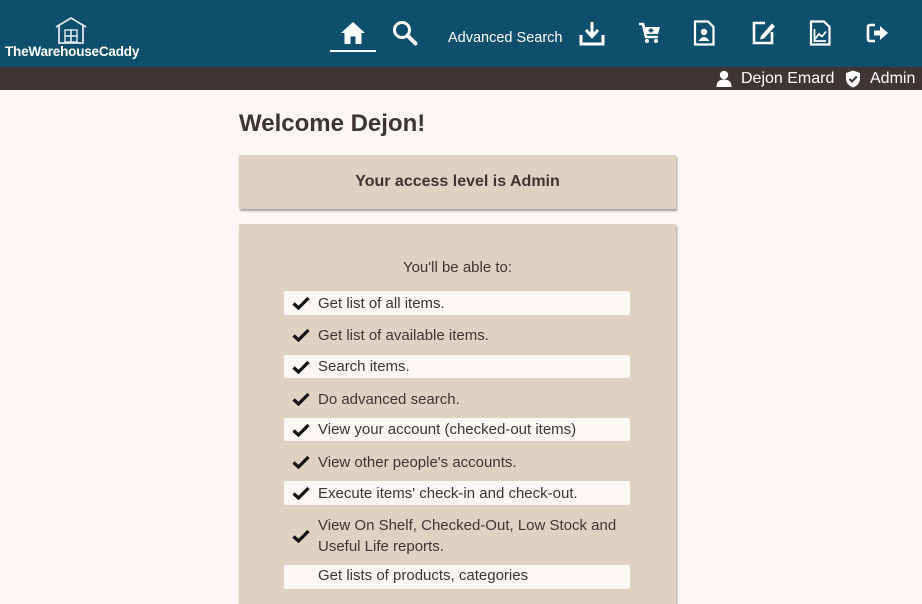  Describe the element at coordinates (893, 78) in the screenshot. I see `user-role-label: Admin` at that location.